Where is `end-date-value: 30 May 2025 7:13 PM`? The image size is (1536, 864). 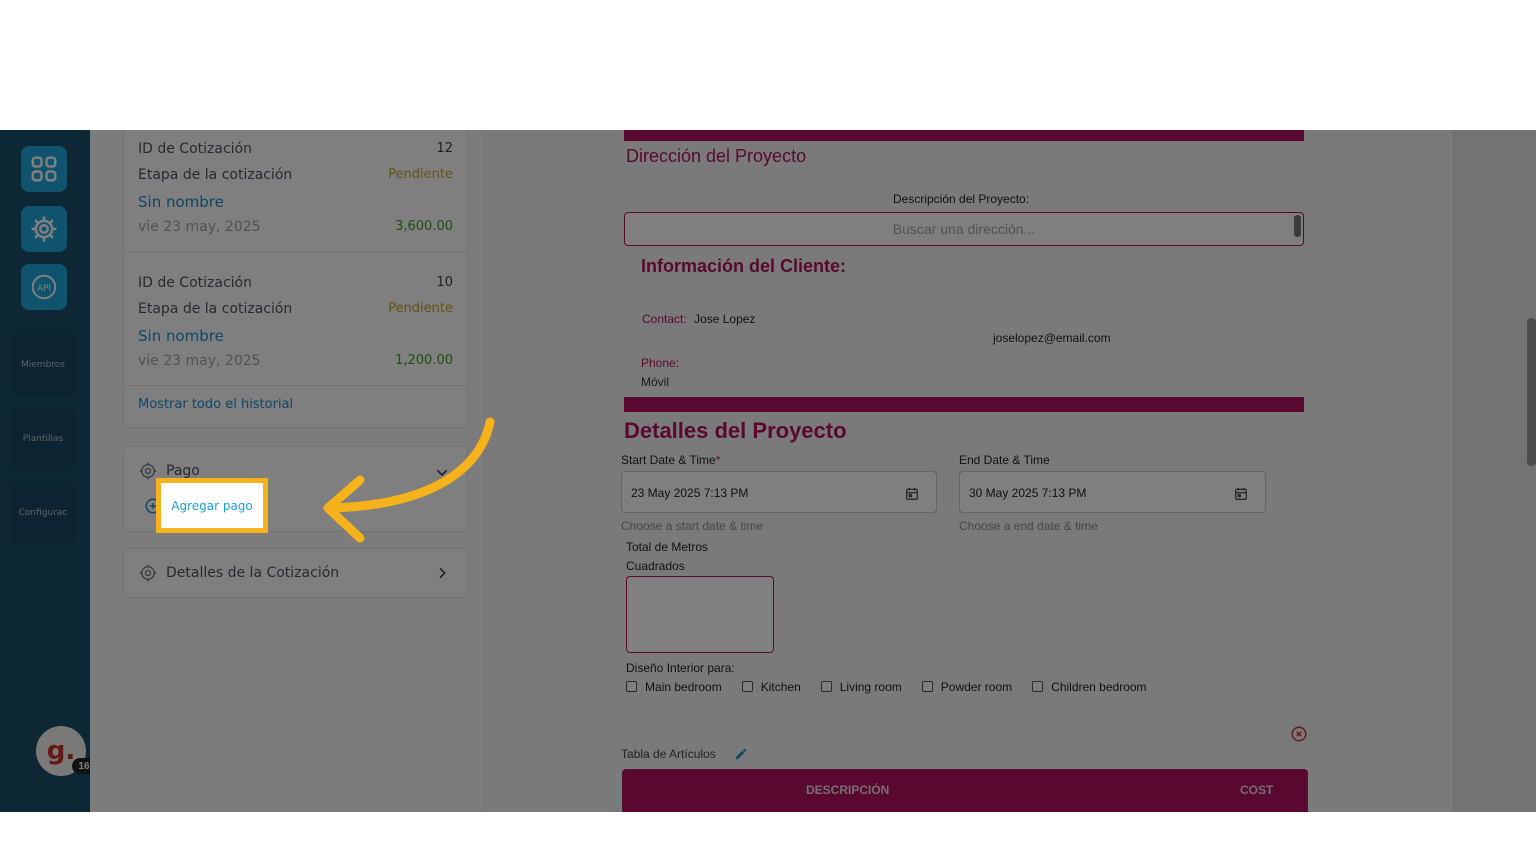 end-date-value: 30 May 2025 7:13 PM is located at coordinates (1028, 493).